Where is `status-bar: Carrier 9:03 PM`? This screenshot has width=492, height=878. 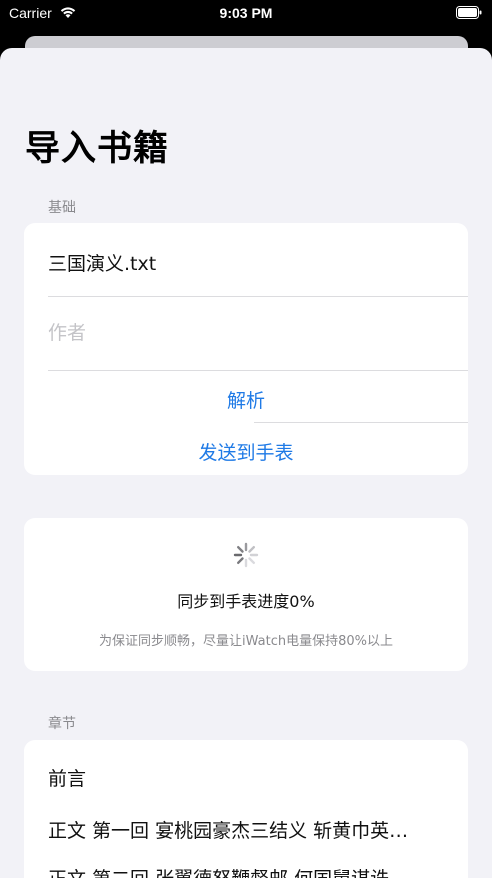
status-bar: Carrier 9:03 PM is located at coordinates (246, 14).